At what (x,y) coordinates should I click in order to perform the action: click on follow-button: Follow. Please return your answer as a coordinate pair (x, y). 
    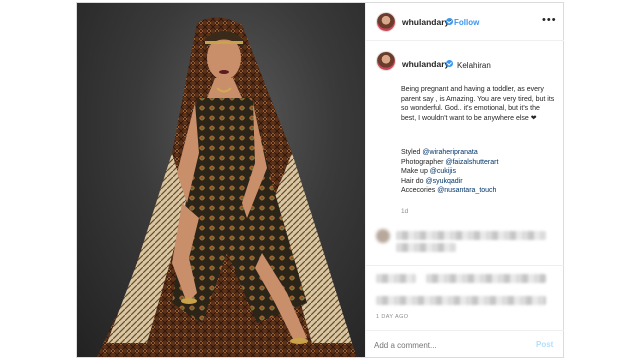
    Looking at the image, I should click on (466, 22).